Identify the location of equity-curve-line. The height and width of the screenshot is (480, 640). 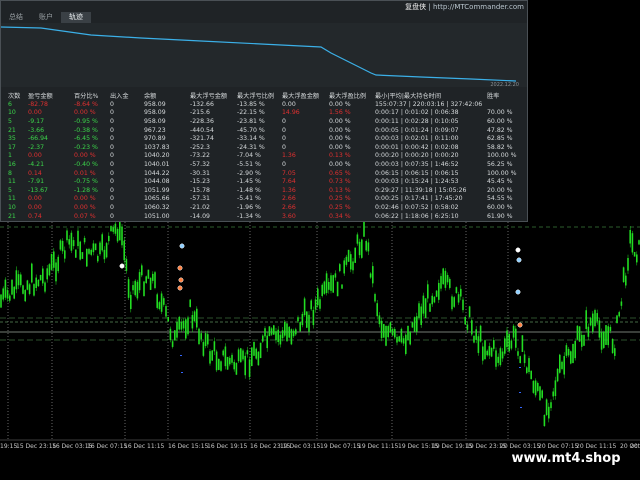
(259, 54).